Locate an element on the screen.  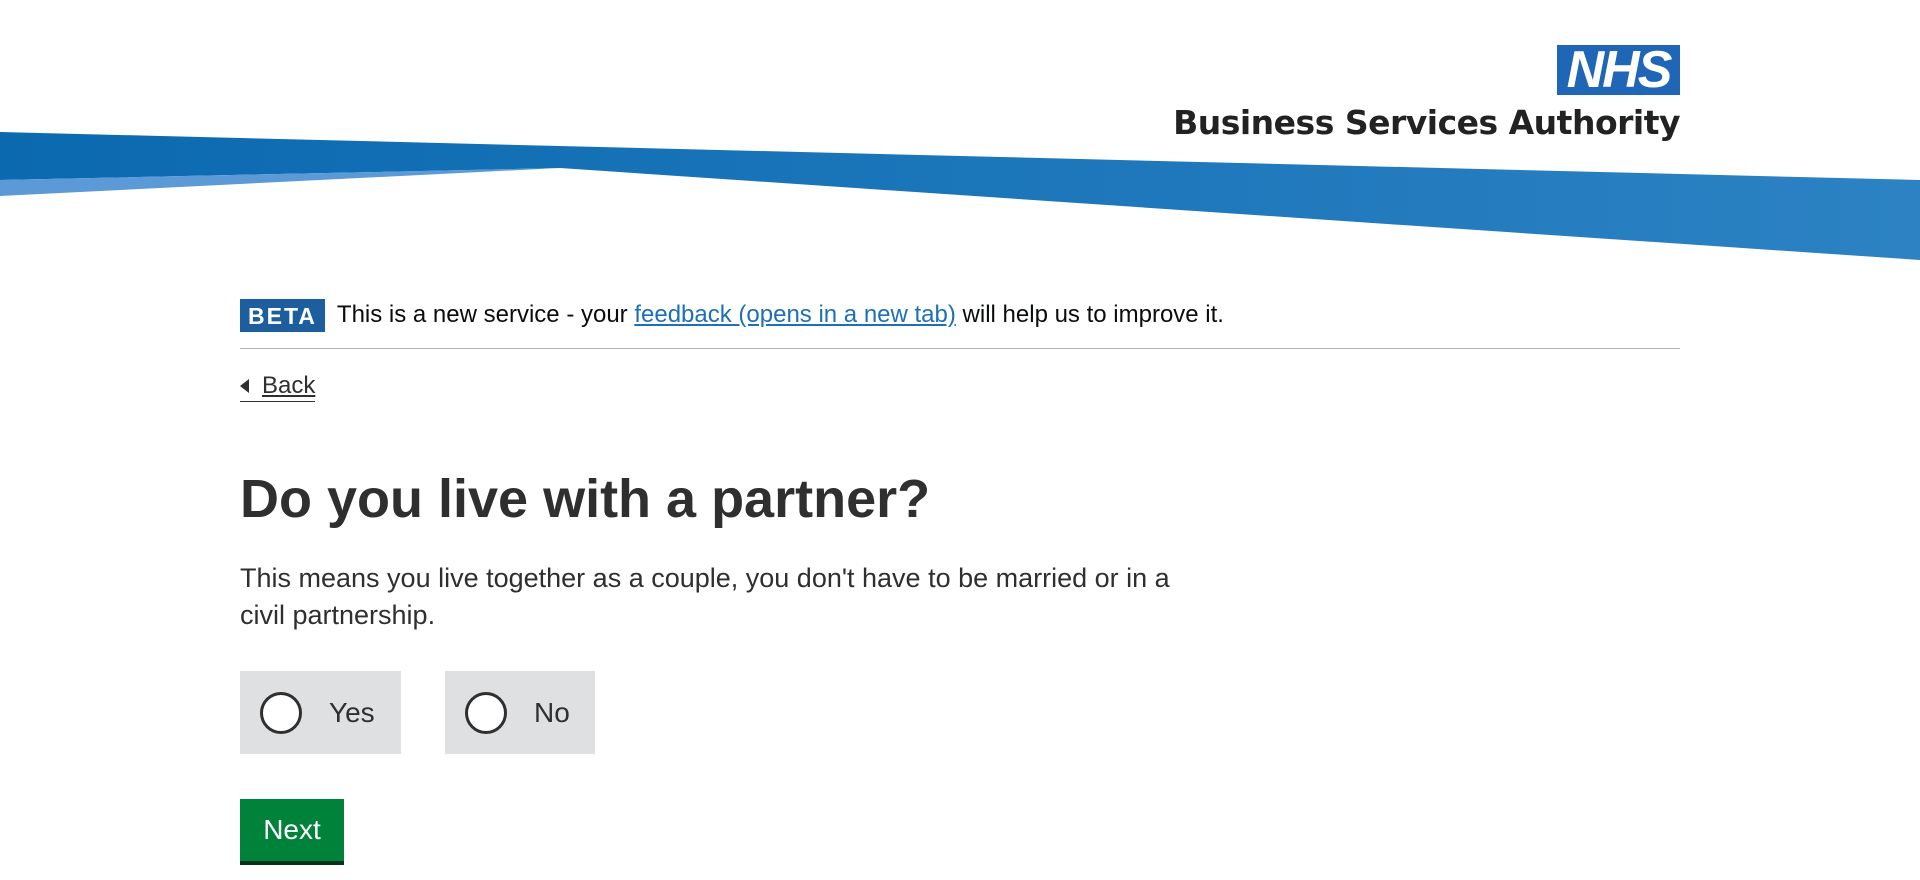
back-link: Back is located at coordinates (278, 387).